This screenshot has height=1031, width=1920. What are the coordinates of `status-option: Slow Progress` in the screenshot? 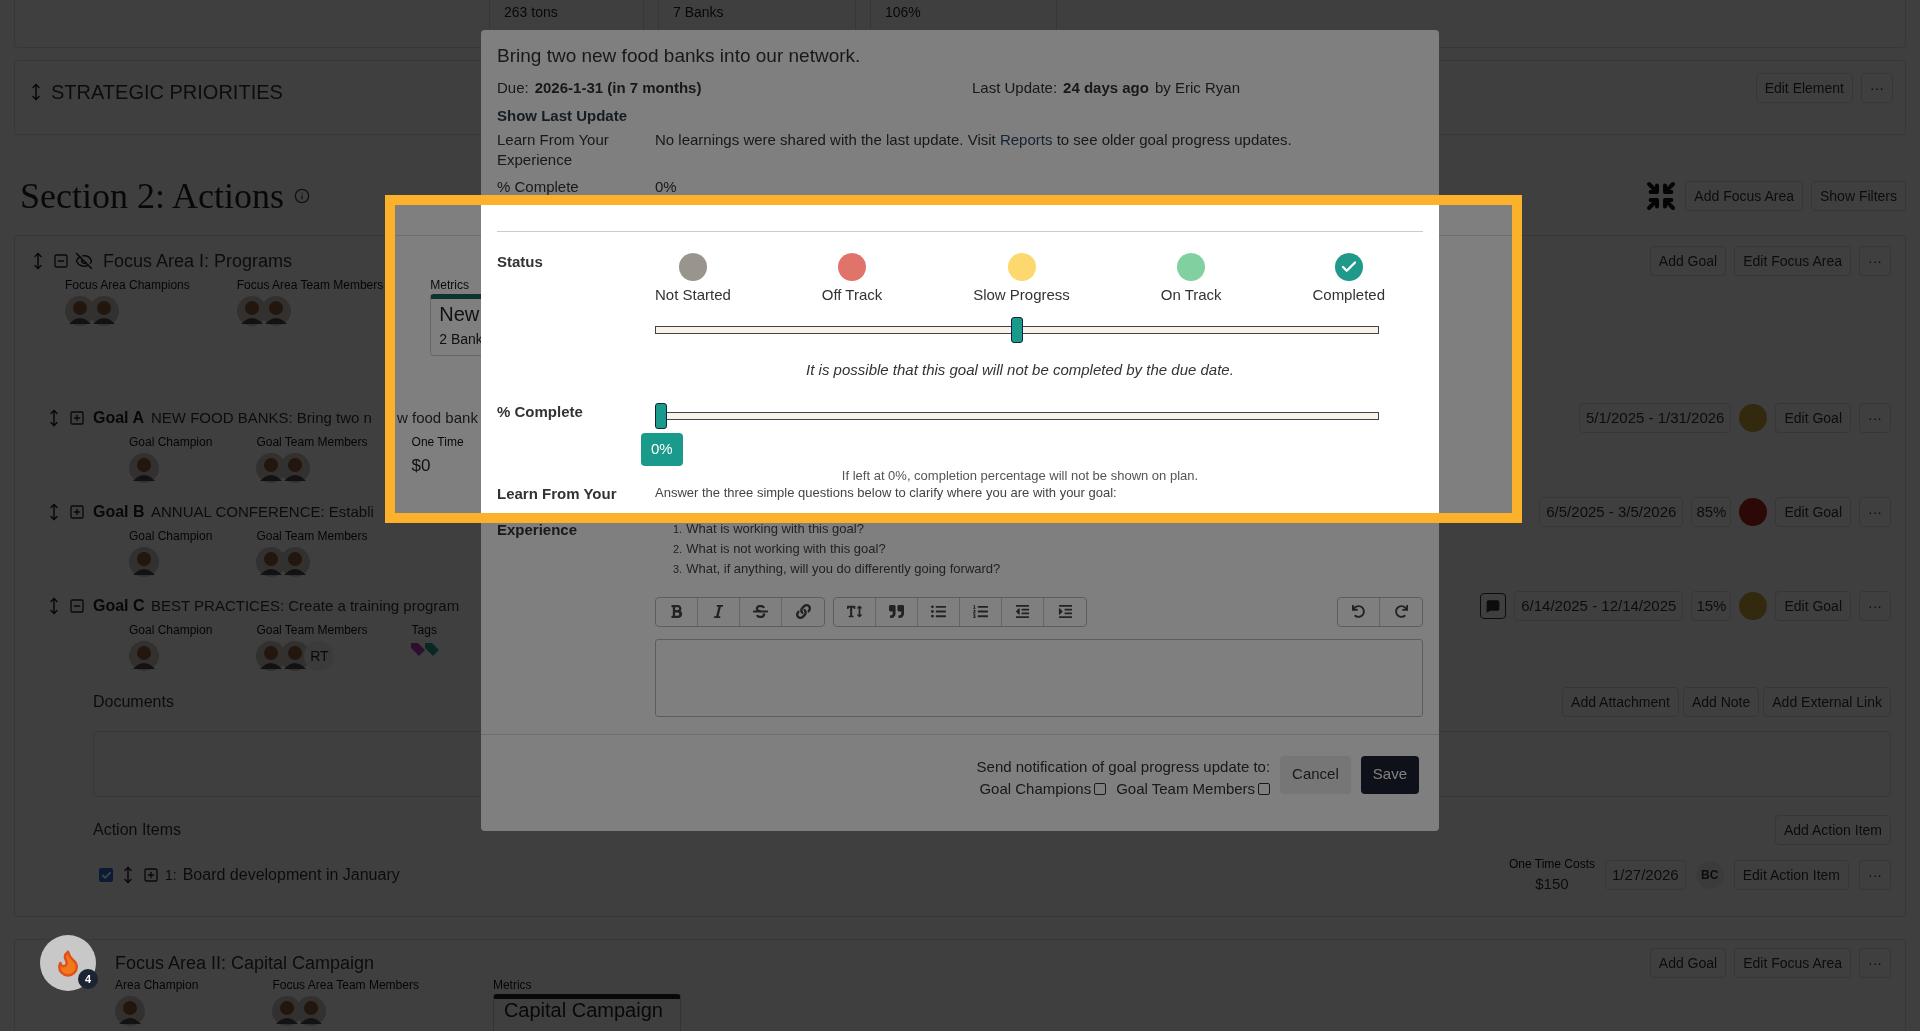 It's located at (1021, 295).